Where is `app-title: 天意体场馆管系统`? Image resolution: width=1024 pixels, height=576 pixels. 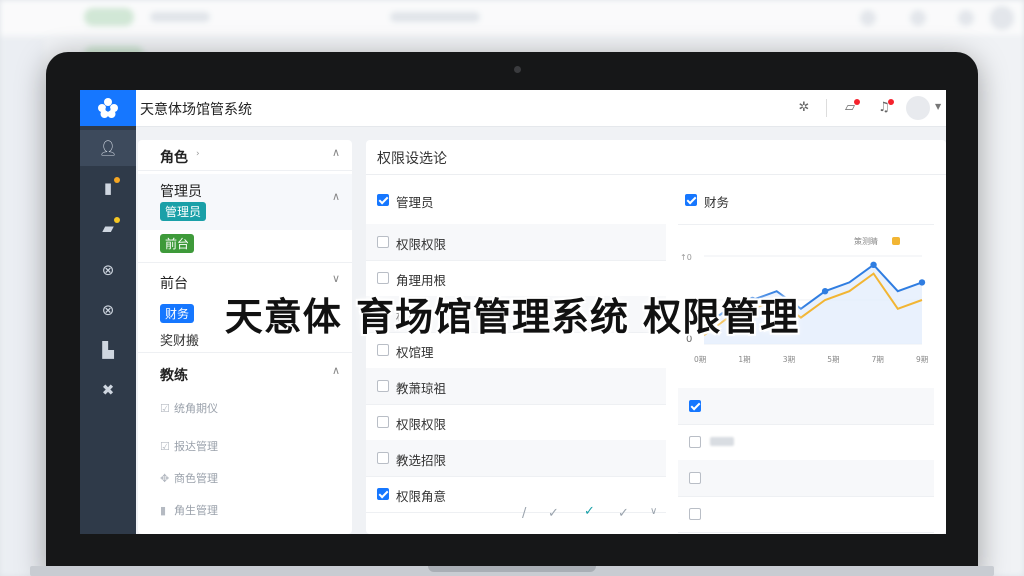
app-title: 天意体场馆管系统 is located at coordinates (196, 110).